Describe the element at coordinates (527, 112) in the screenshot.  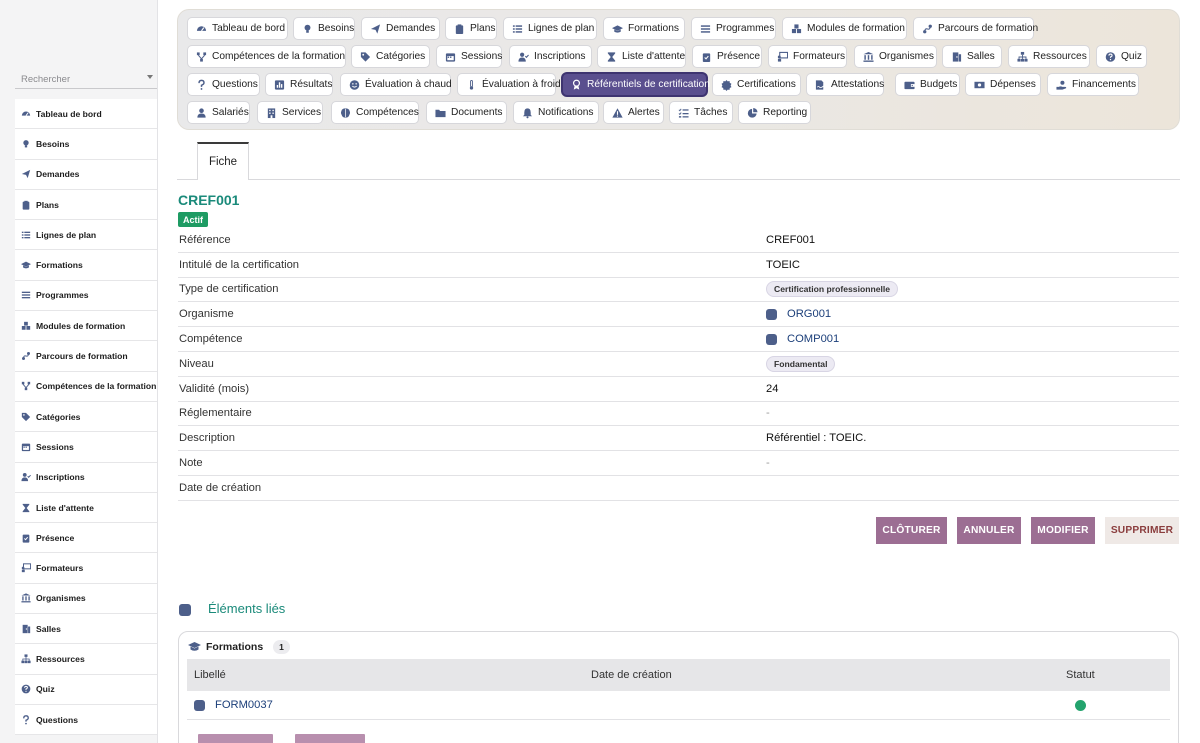
I see `bell-icon` at that location.